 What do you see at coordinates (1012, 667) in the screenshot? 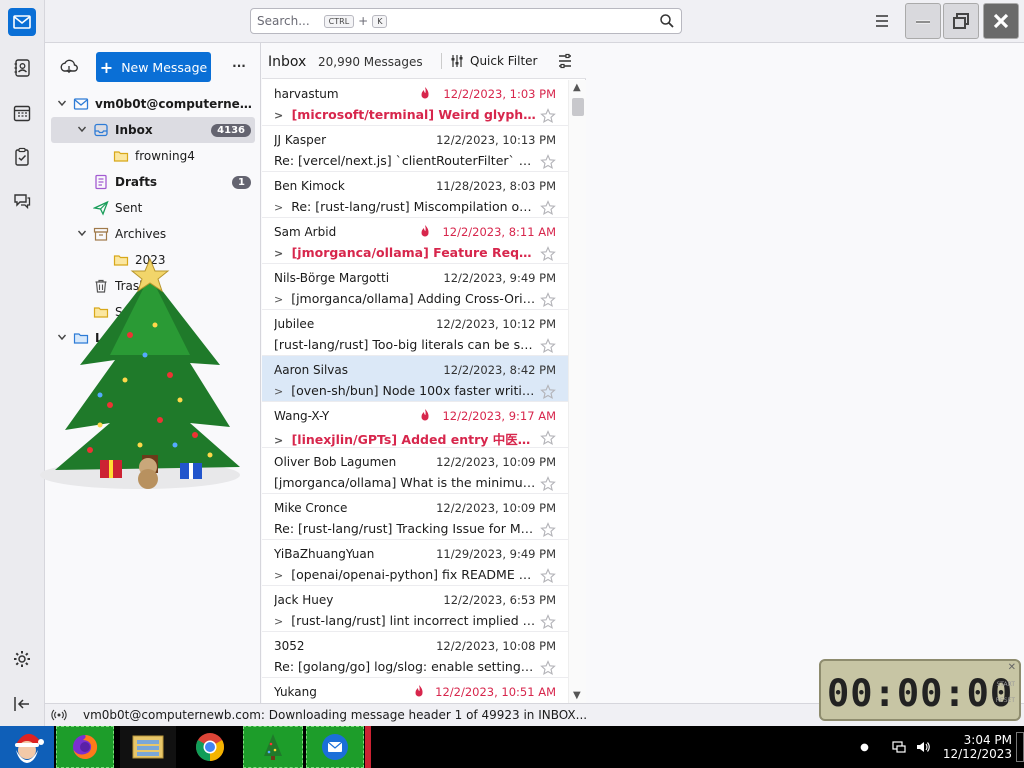
I see `timer-close-icon: ✕` at bounding box center [1012, 667].